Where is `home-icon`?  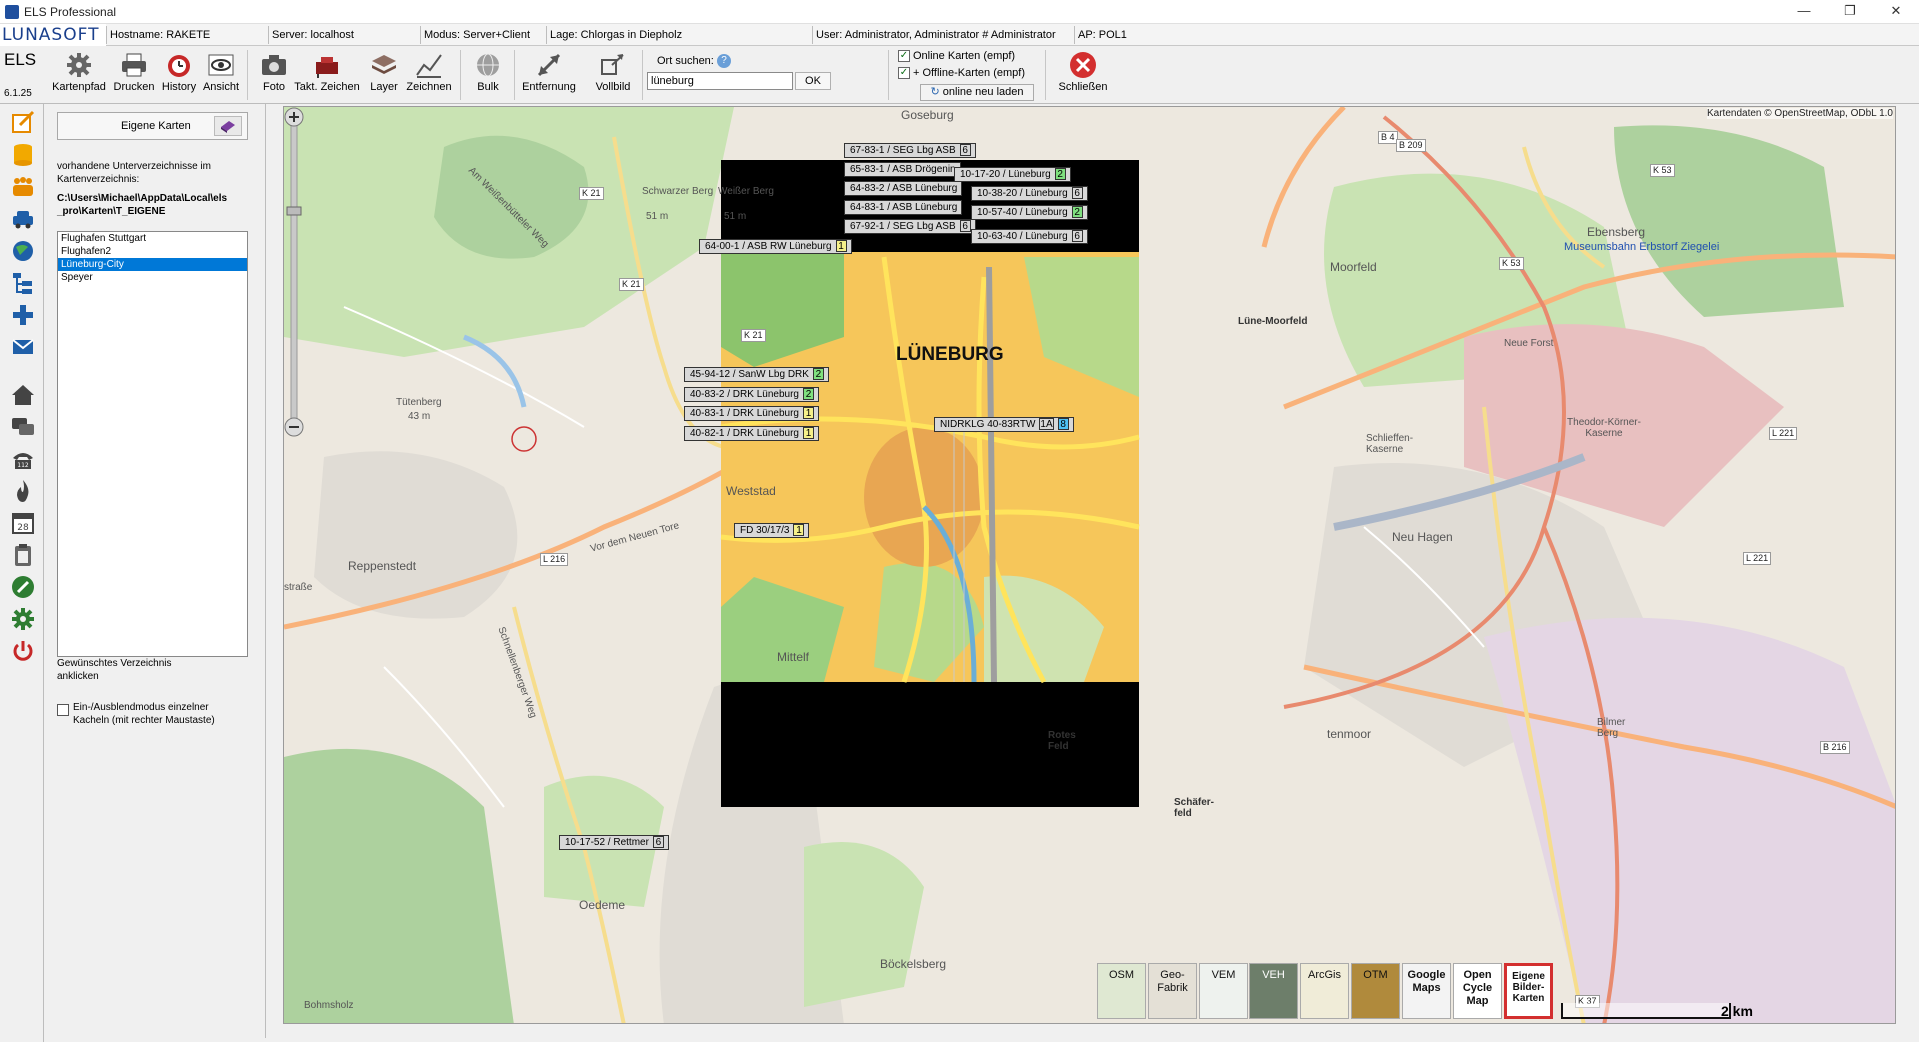 home-icon is located at coordinates (23, 395).